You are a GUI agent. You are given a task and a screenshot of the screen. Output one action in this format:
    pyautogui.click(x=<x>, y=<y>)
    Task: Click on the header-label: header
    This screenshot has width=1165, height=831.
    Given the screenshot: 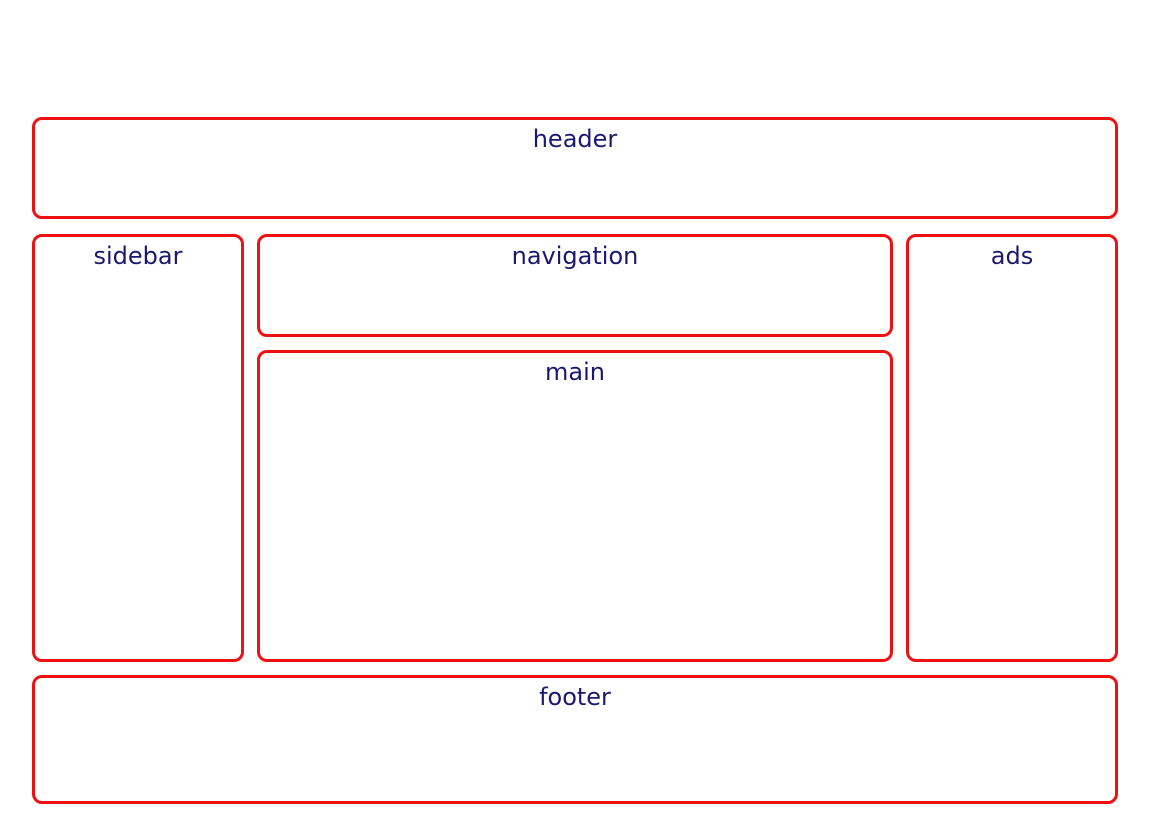 What is the action you would take?
    pyautogui.click(x=575, y=139)
    